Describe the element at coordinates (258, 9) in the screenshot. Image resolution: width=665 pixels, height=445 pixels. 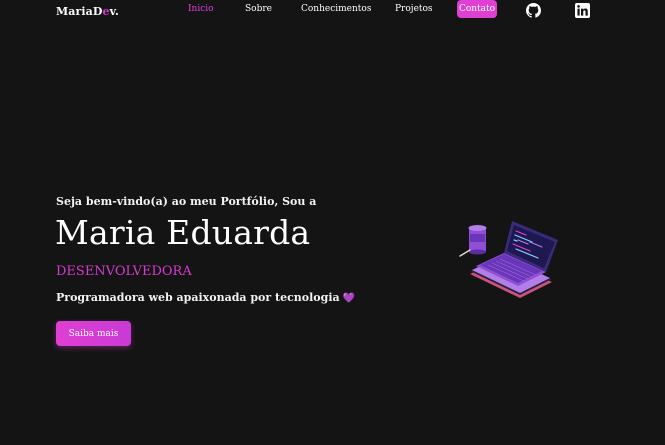
I see `nav-link-sobre: Sobre` at that location.